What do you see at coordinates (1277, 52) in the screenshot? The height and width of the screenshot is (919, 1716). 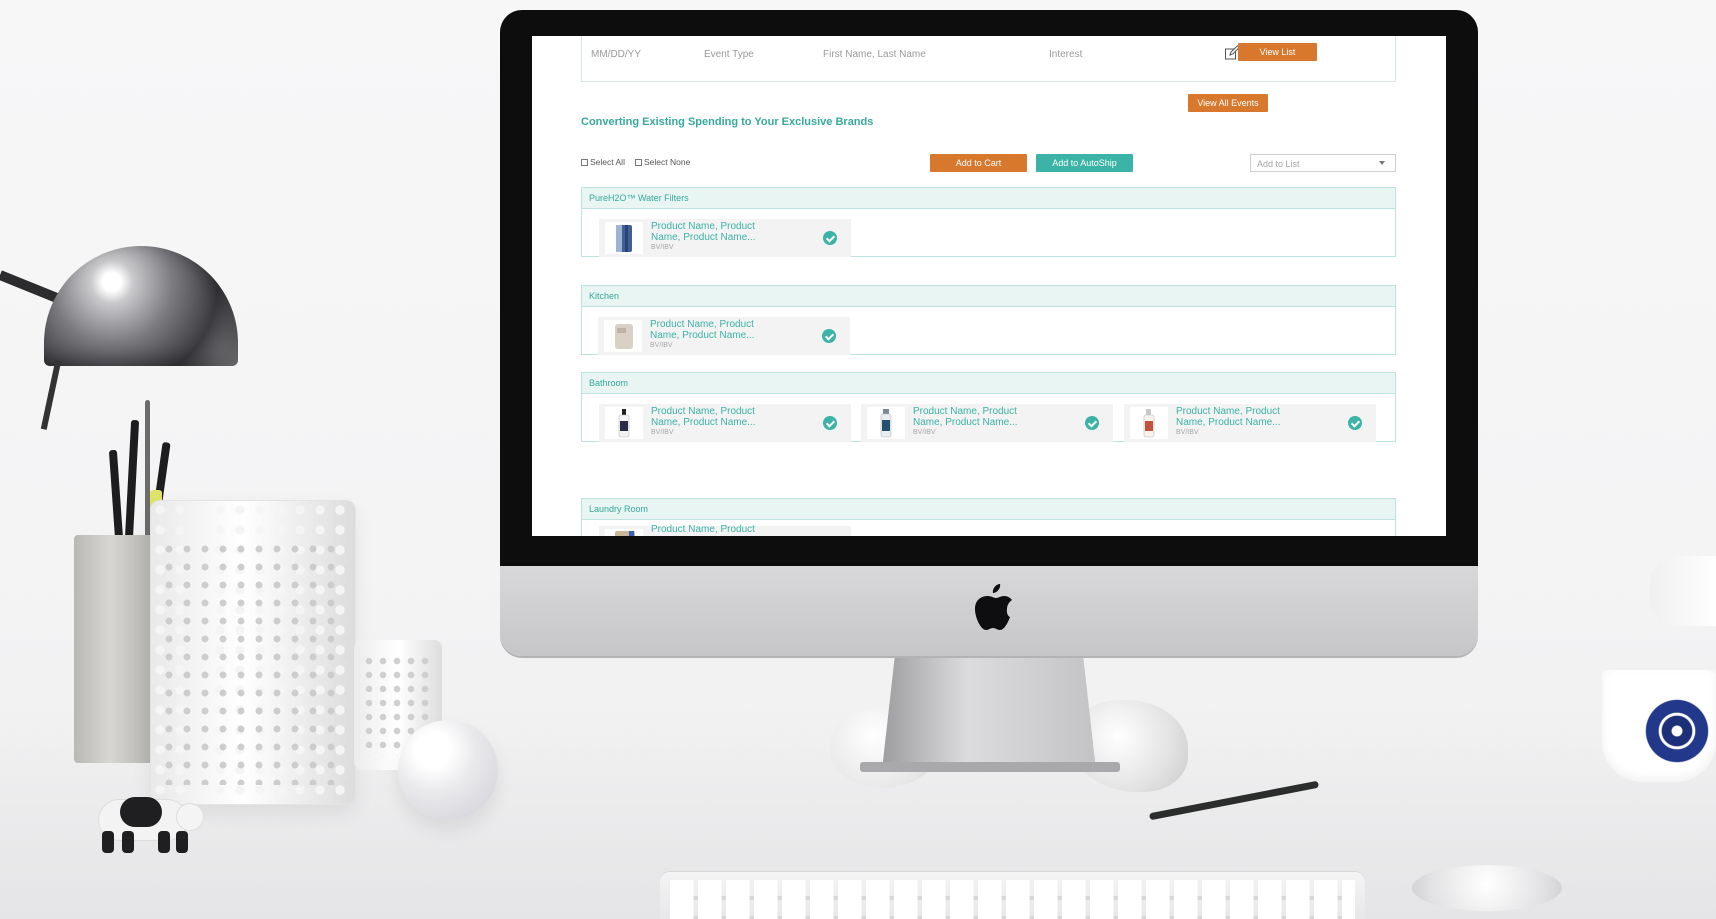 I see `view-list-button: View List` at bounding box center [1277, 52].